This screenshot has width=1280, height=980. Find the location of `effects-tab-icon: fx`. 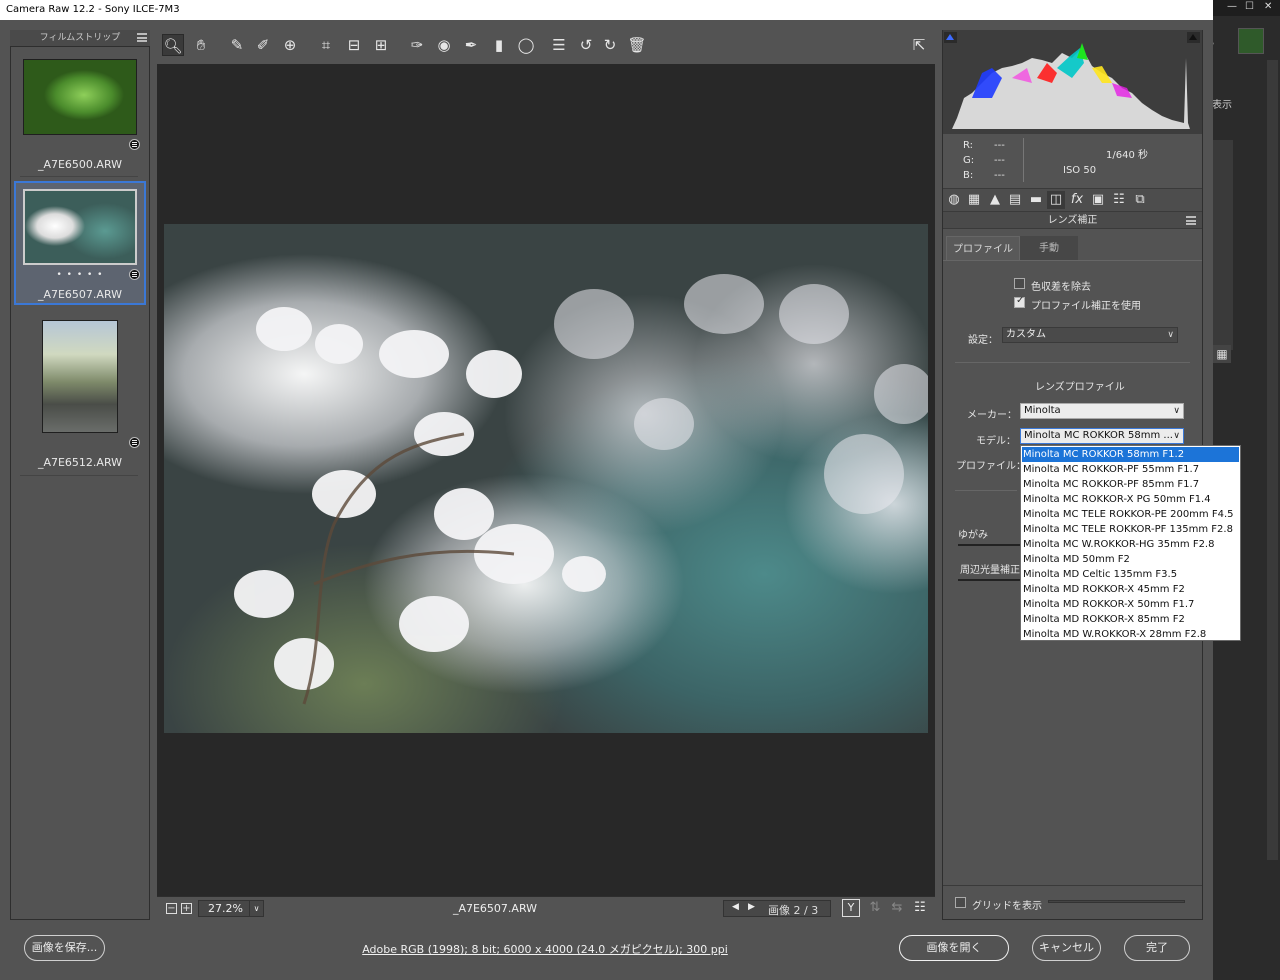

effects-tab-icon: fx is located at coordinates (1077, 200).